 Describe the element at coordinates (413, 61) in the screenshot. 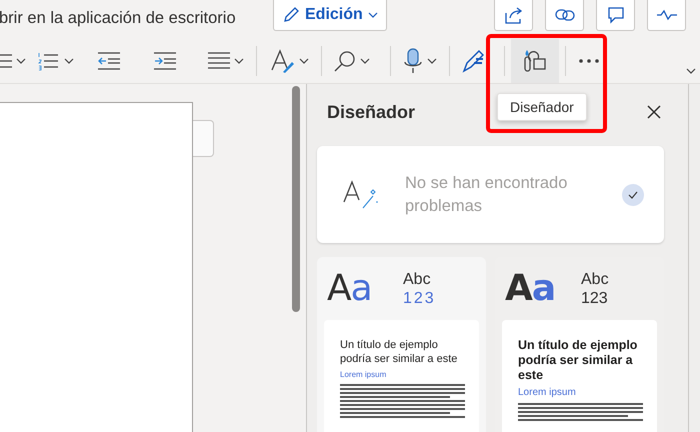

I see `microphone-icon` at that location.